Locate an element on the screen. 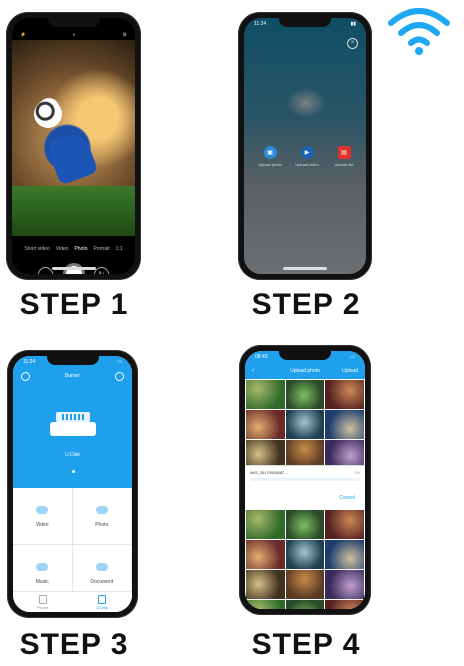 The width and height of the screenshot is (464, 666). cloud-document-icon is located at coordinates (101, 567).